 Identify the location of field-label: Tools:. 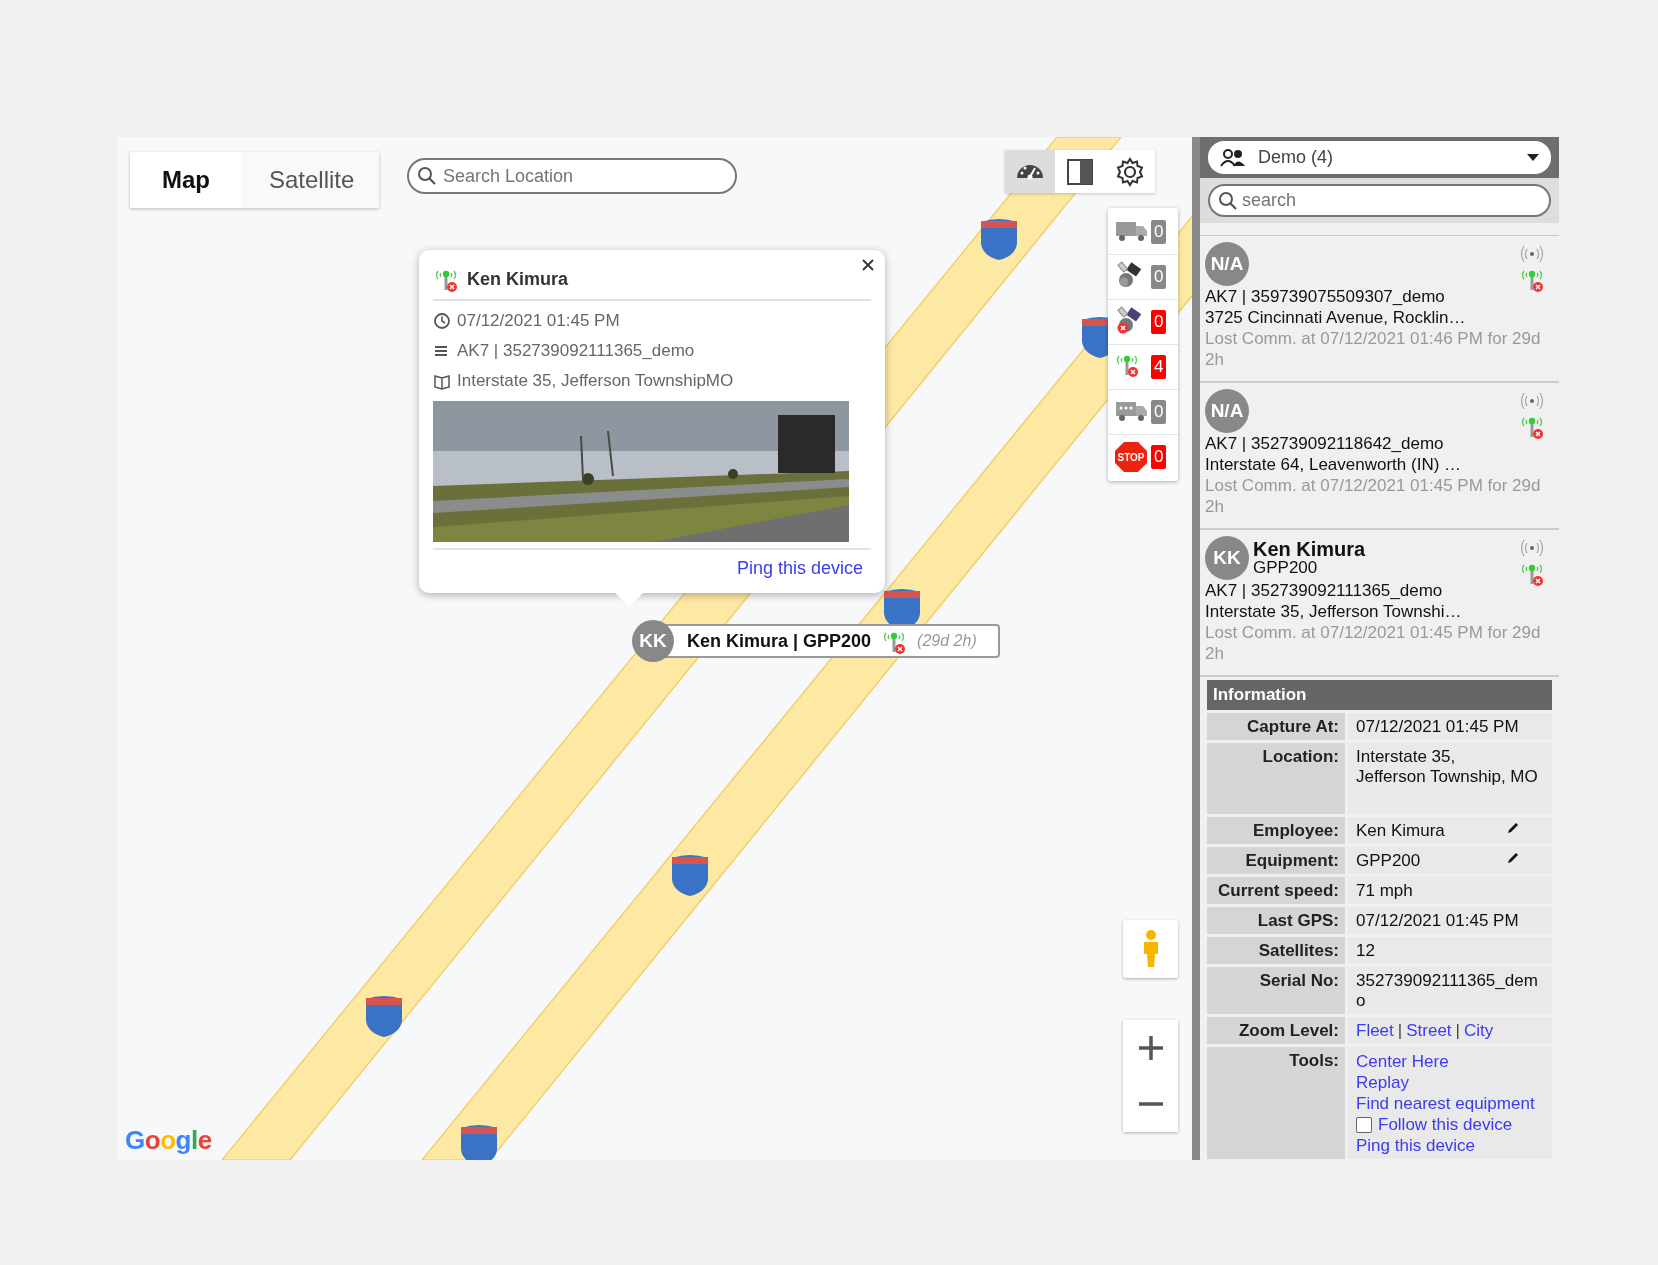
(1276, 1103).